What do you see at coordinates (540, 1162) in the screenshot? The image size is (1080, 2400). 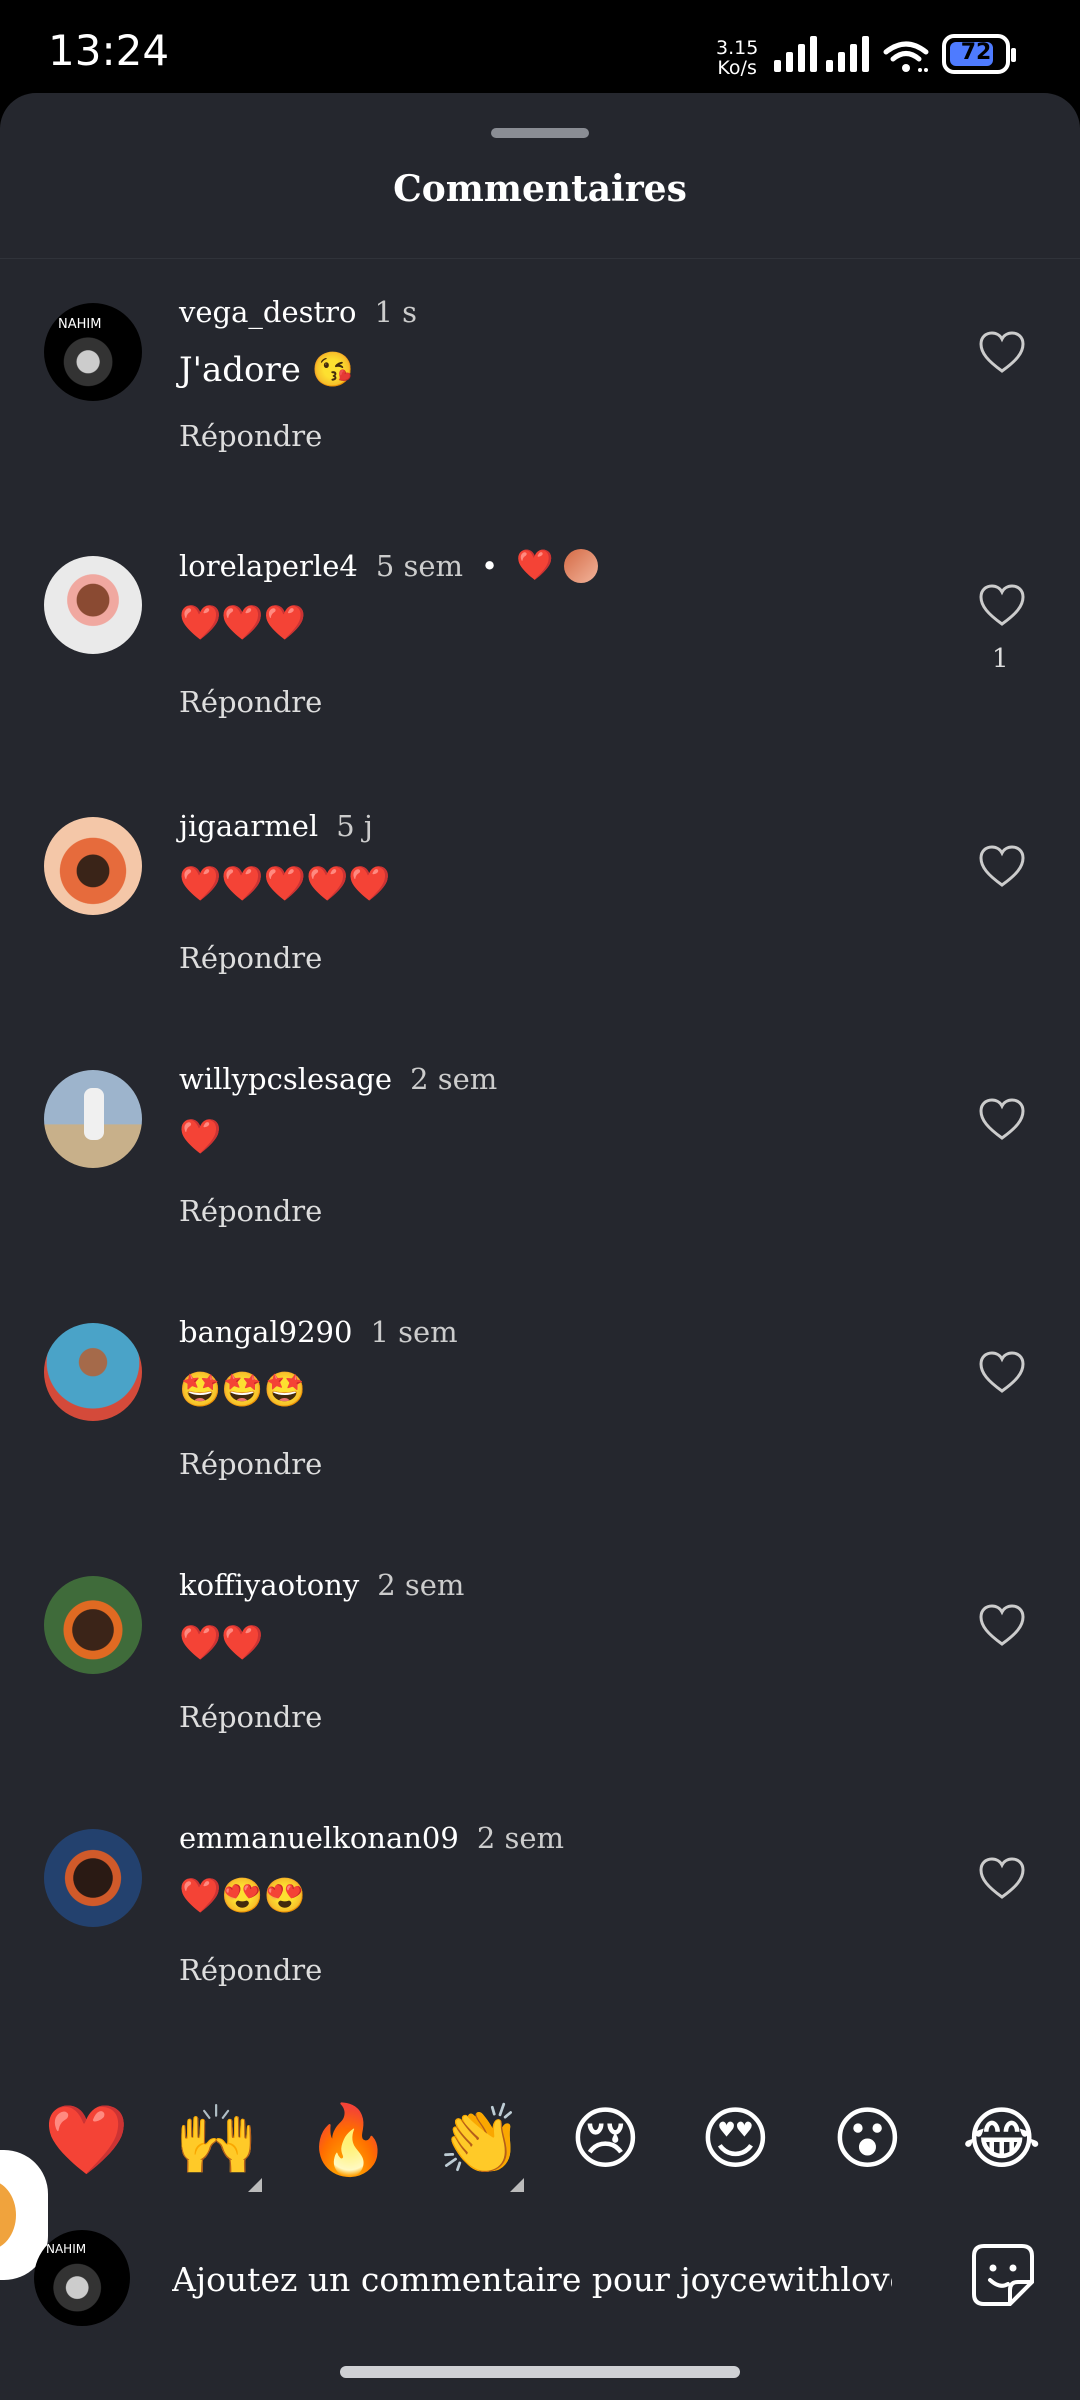 I see `comment-item: willypcslesage 2 sem ❤️ Répondre` at bounding box center [540, 1162].